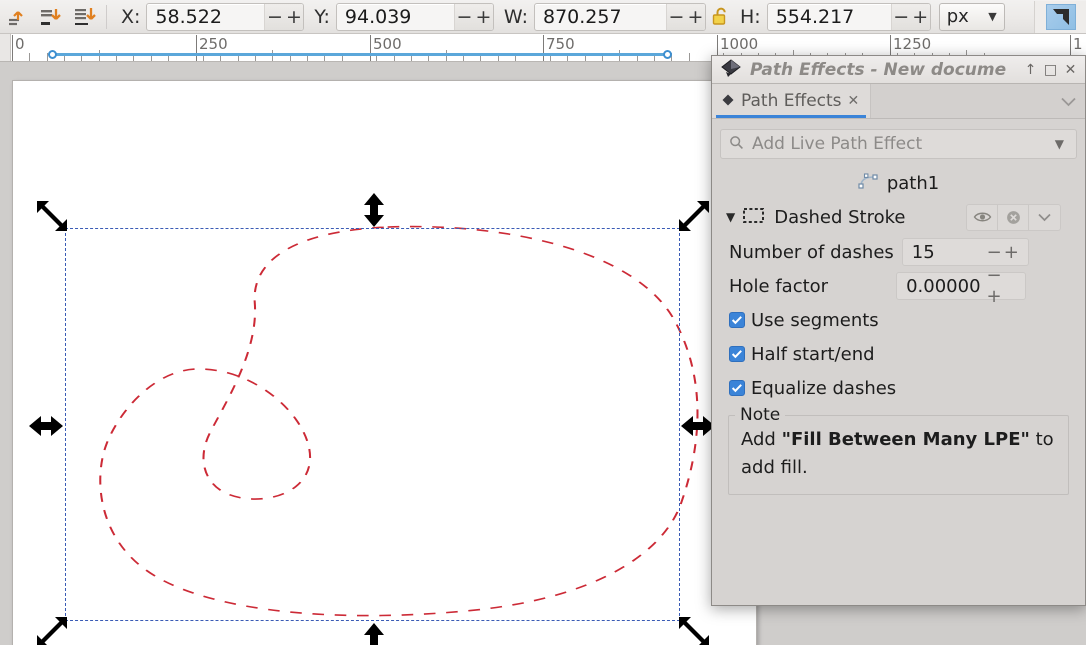  Describe the element at coordinates (1076, 48) in the screenshot. I see `ruler-number: 1` at that location.